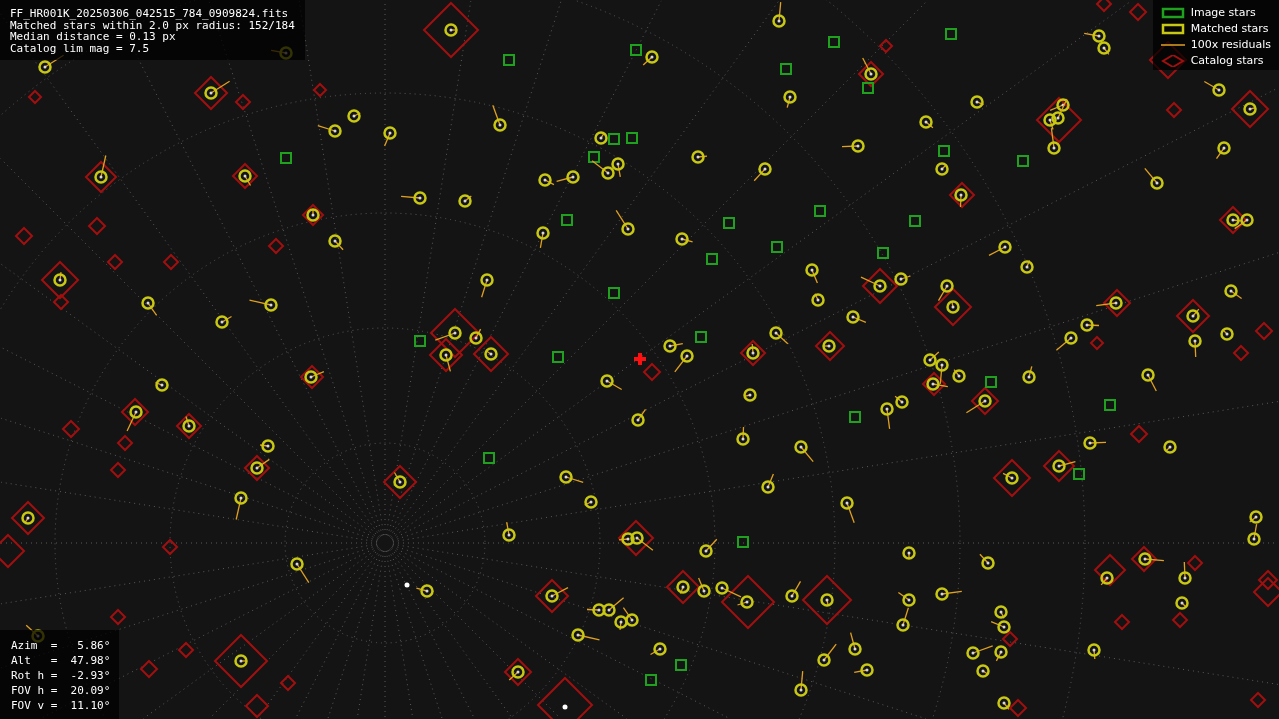  I want to click on legend-label: Catalog stars, so click(1227, 60).